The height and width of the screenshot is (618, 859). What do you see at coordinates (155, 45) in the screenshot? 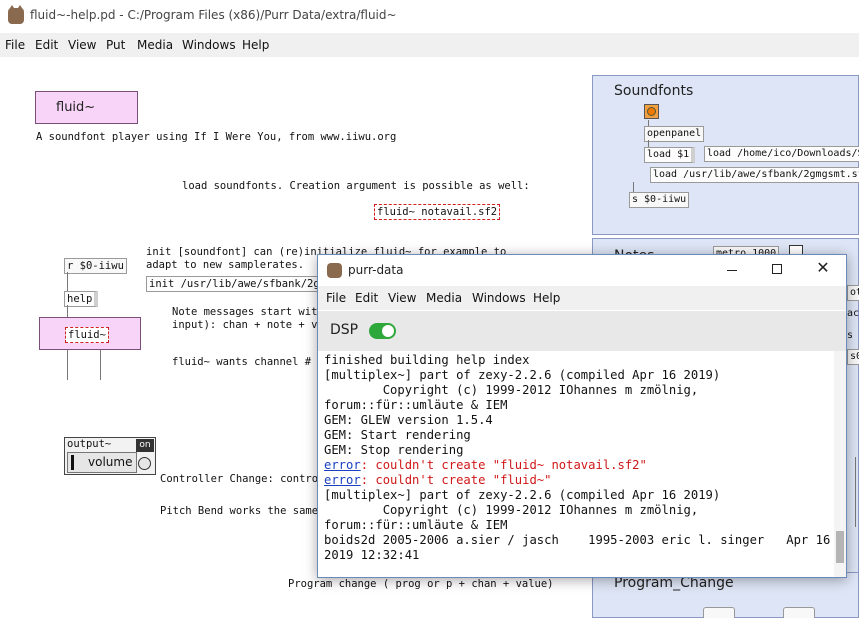
I see `menu-media: Media` at bounding box center [155, 45].